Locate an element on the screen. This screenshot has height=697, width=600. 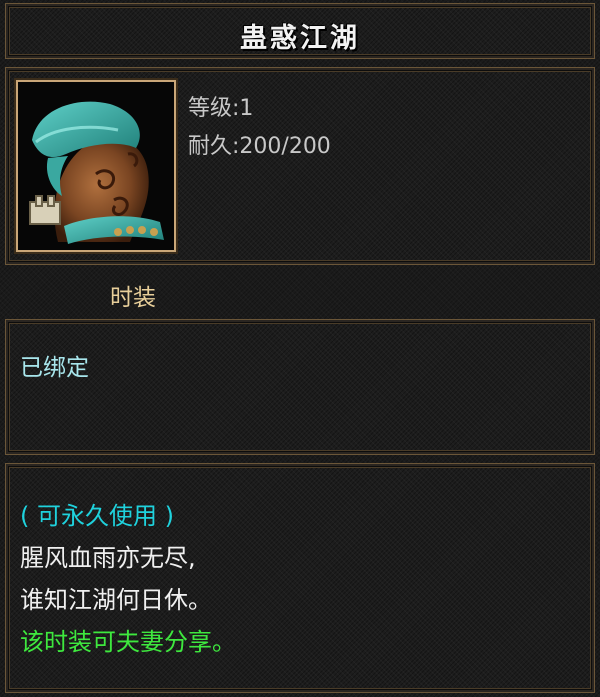
item-category-row: 时装 is located at coordinates (300, 292).